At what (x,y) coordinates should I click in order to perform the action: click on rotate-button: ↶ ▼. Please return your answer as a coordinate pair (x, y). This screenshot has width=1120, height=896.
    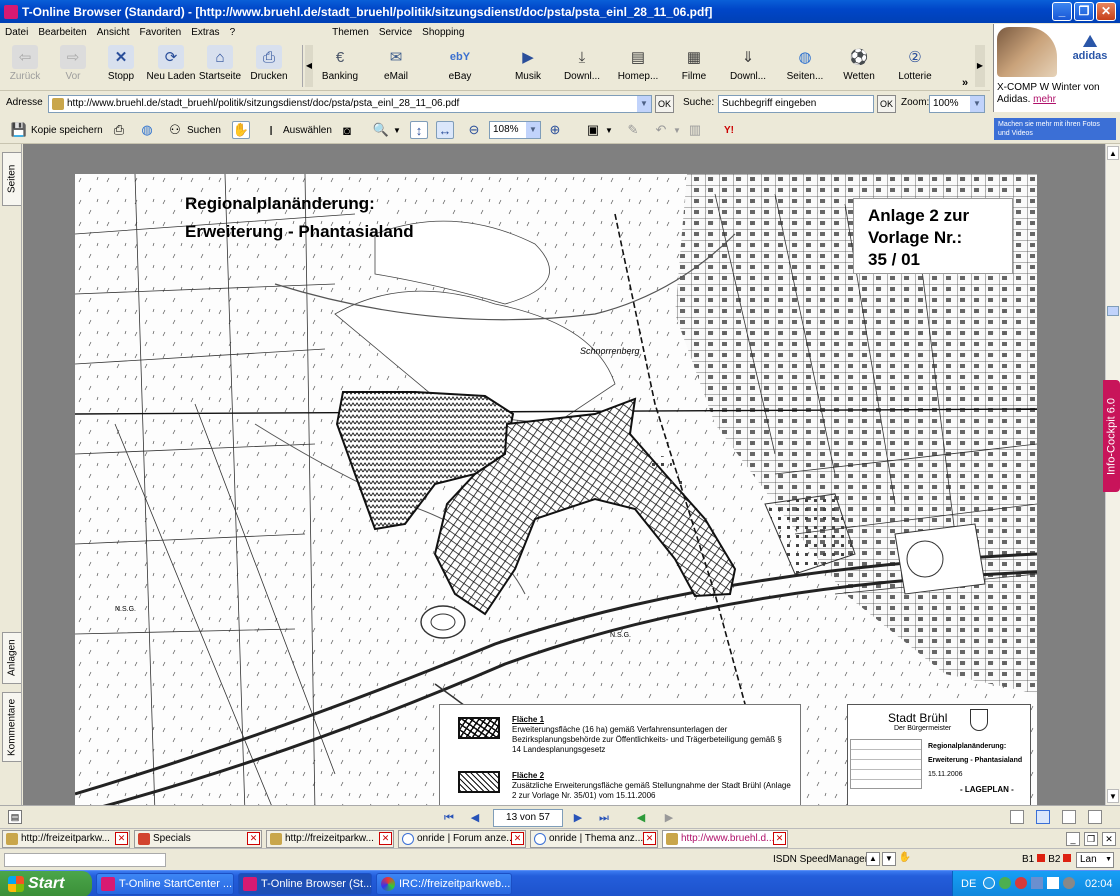
    Looking at the image, I should click on (666, 130).